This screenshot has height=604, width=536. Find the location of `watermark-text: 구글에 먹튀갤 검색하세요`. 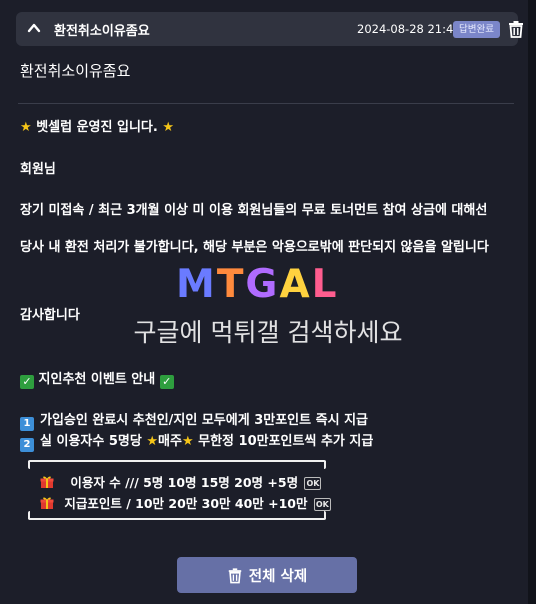

watermark-text: 구글에 먹튀갤 검색하세요 is located at coordinates (268, 332).